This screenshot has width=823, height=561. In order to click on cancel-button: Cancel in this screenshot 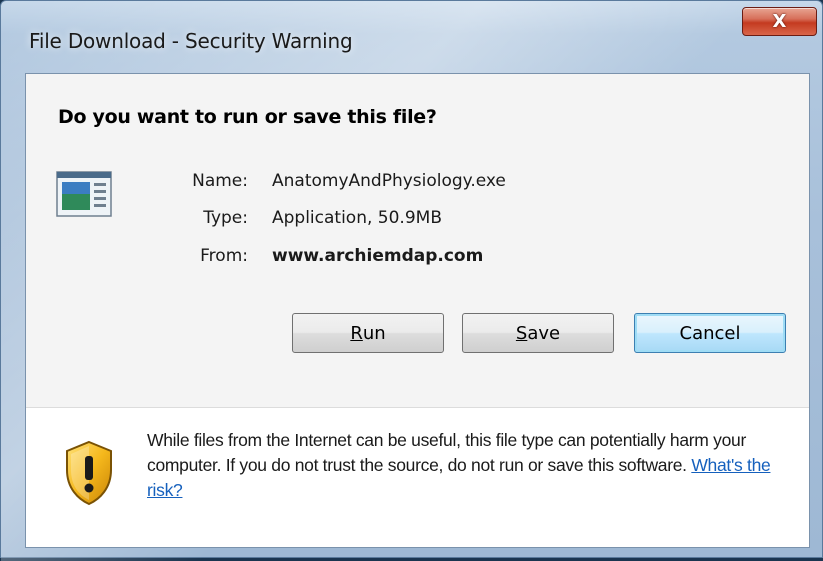, I will do `click(710, 333)`.